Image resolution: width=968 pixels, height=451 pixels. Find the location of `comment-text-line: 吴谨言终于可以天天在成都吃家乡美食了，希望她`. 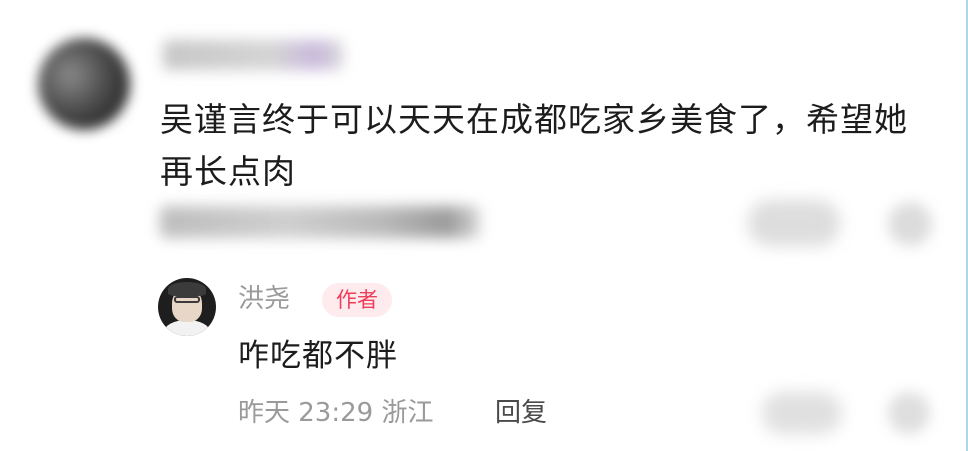

comment-text-line: 吴谨言终于可以天天在成都吃家乡美食了，希望她 is located at coordinates (534, 119).